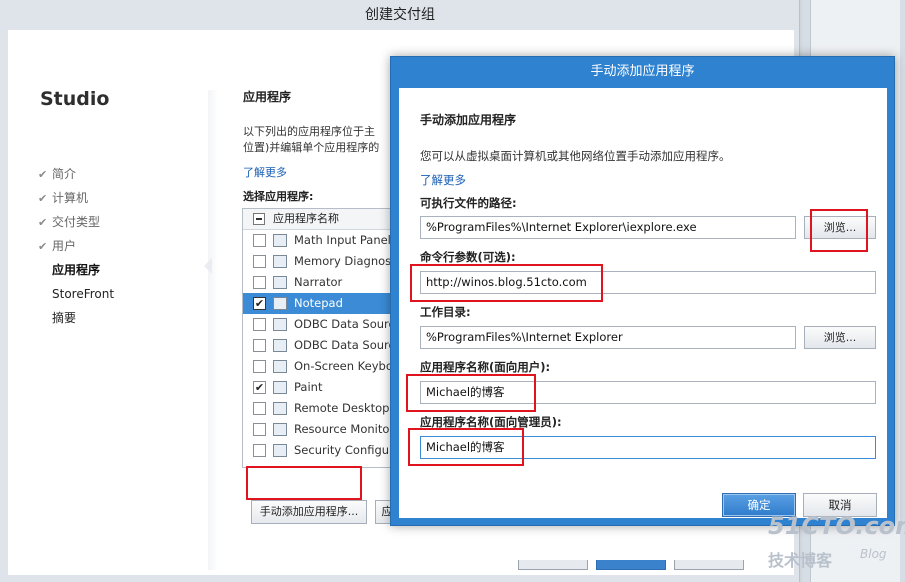 This screenshot has height=582, width=905. Describe the element at coordinates (278, 196) in the screenshot. I see `choose-apps-label: 选择应用程序:` at that location.